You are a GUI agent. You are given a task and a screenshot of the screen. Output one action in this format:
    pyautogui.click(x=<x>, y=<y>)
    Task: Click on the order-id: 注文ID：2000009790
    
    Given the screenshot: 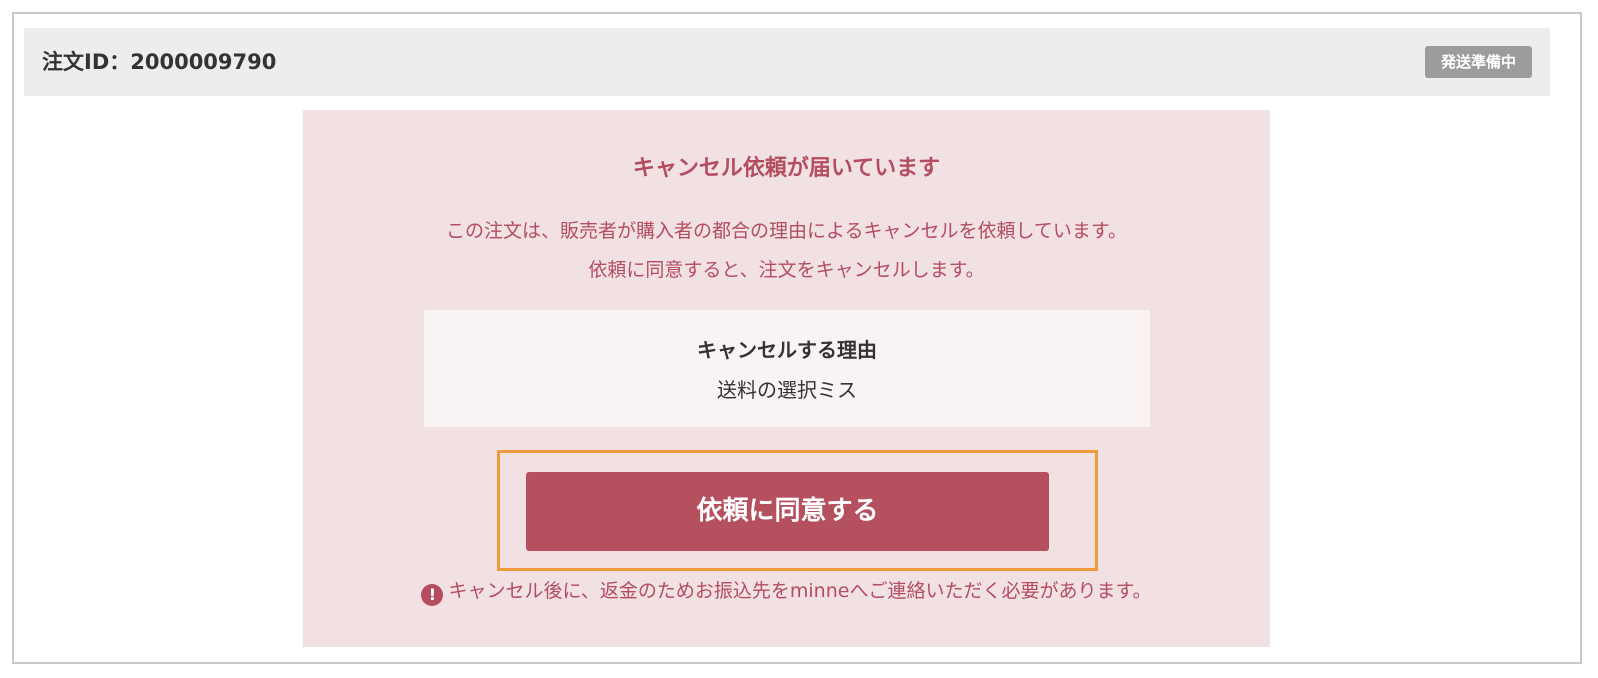 What is the action you would take?
    pyautogui.click(x=159, y=62)
    